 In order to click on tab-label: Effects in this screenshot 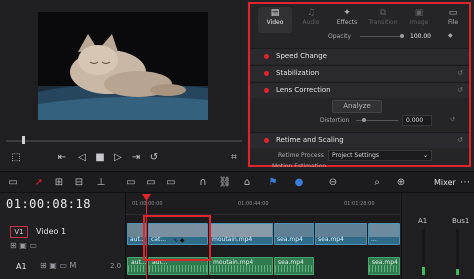, I will do `click(347, 22)`.